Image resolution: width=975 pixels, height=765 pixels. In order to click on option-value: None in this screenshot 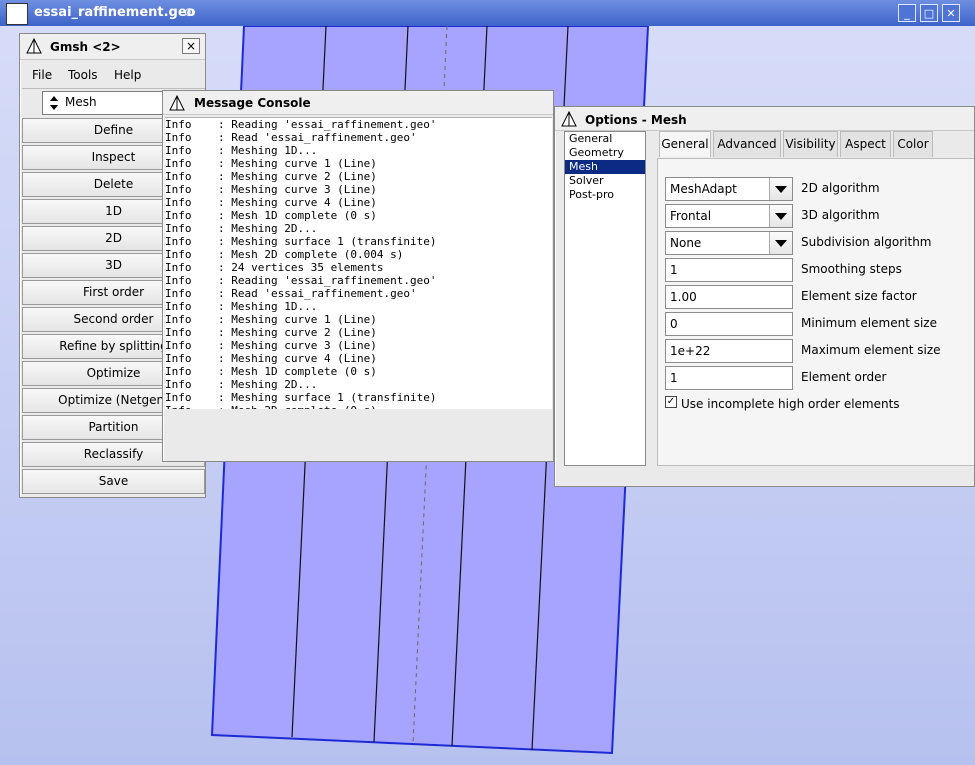, I will do `click(686, 243)`.